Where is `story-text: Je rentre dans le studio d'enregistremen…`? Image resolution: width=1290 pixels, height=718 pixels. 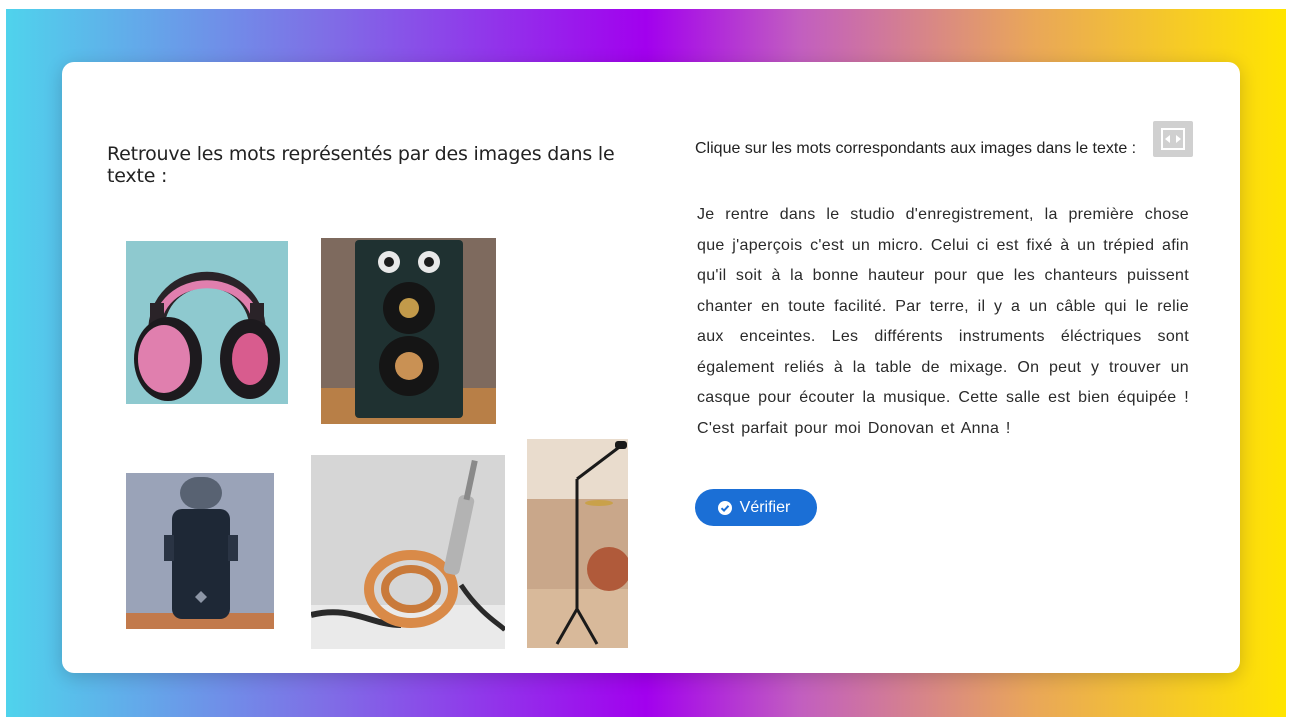 story-text: Je rentre dans le studio d'enregistremen… is located at coordinates (943, 322).